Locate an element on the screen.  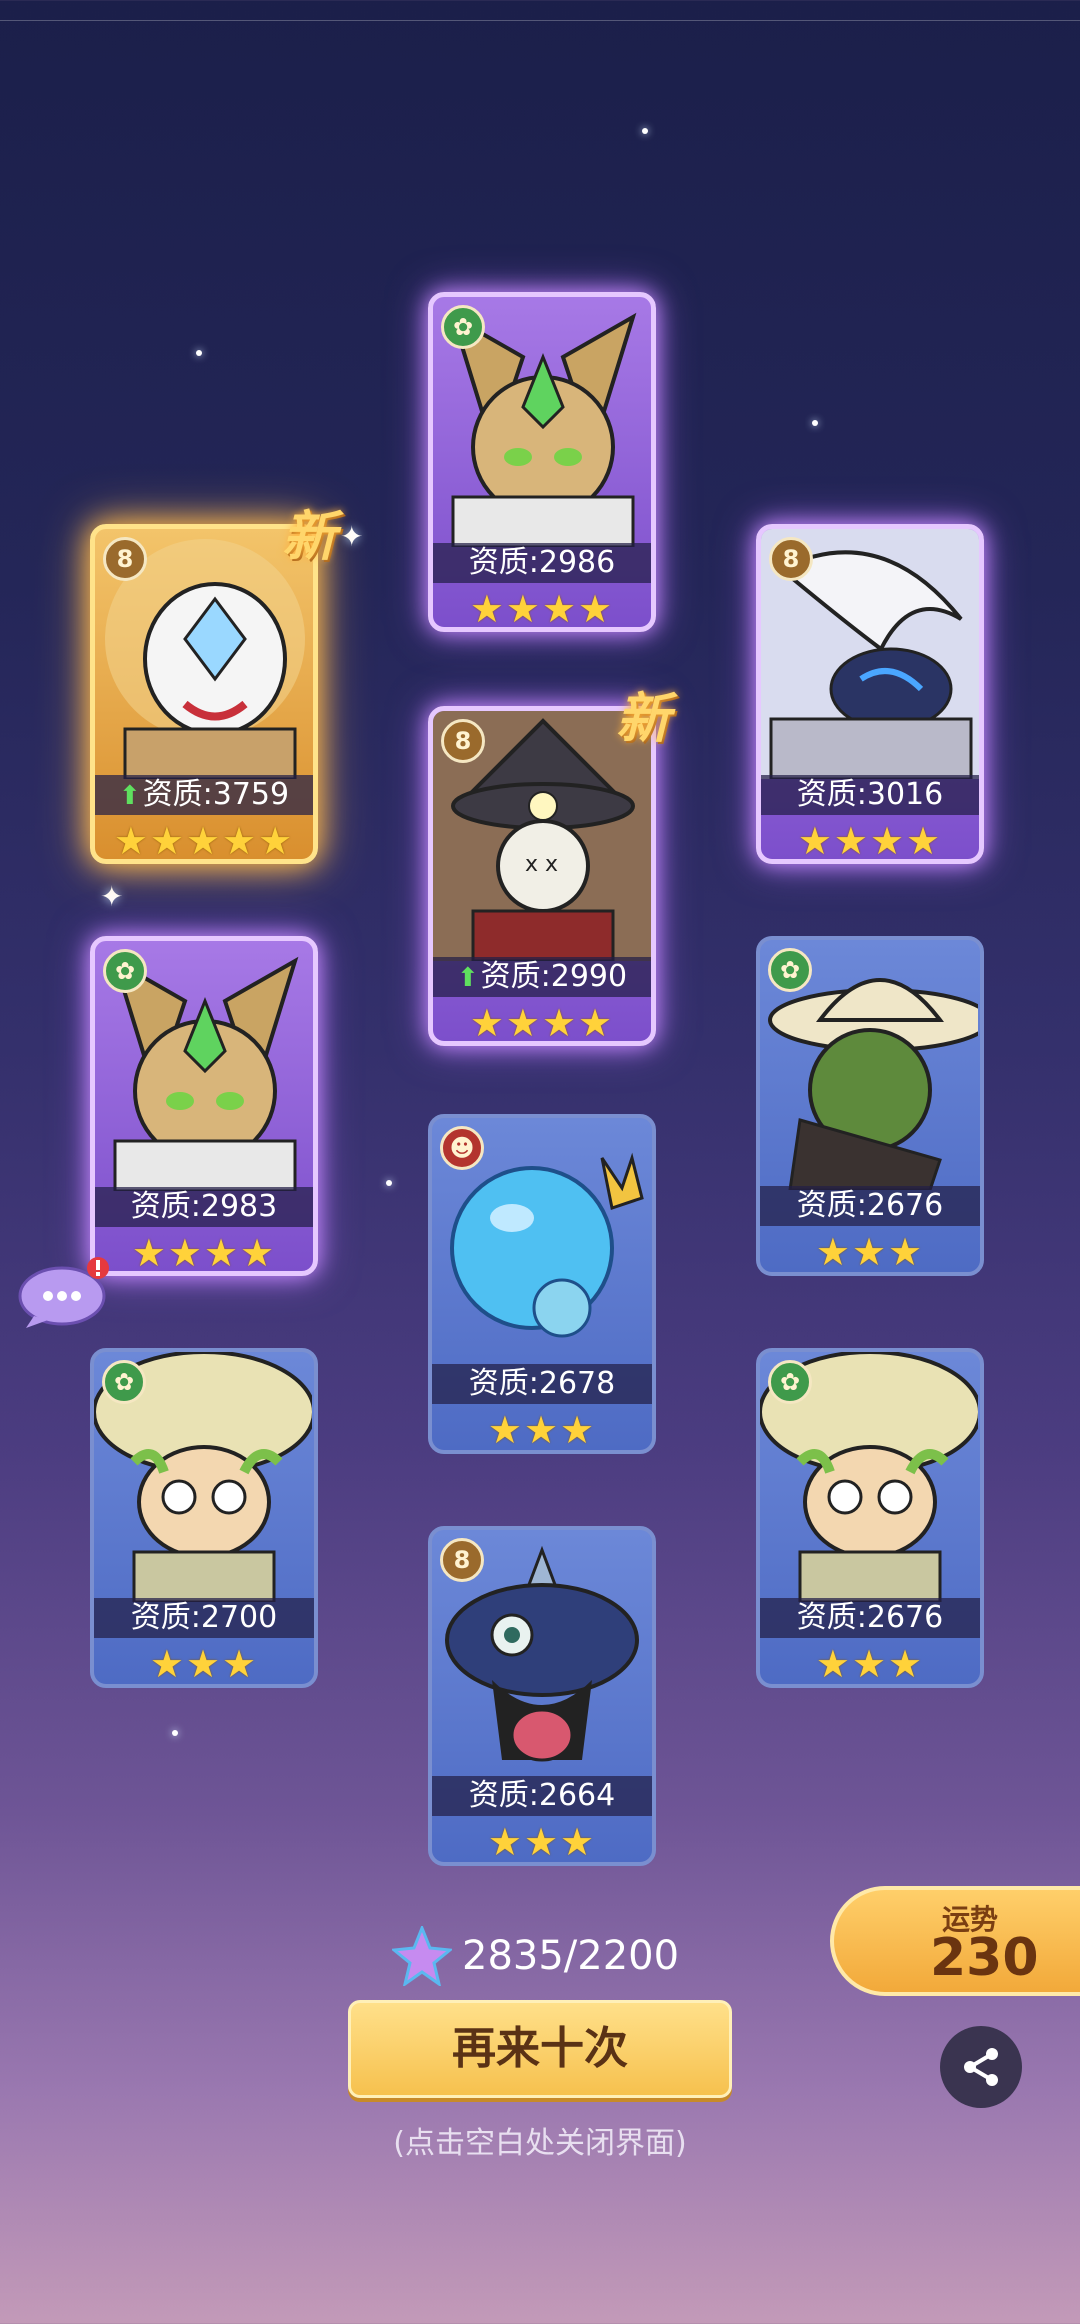
aptitude-label: 资质:2700 is located at coordinates (204, 1618).